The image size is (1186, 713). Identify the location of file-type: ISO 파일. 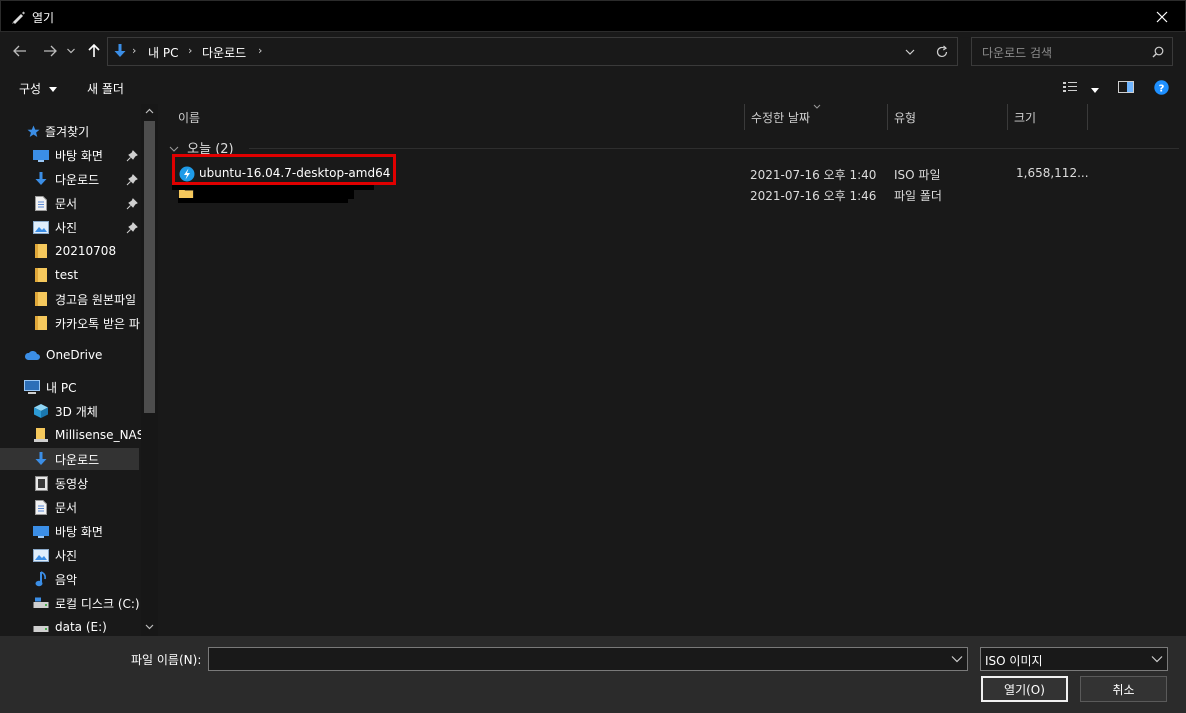
(917, 175).